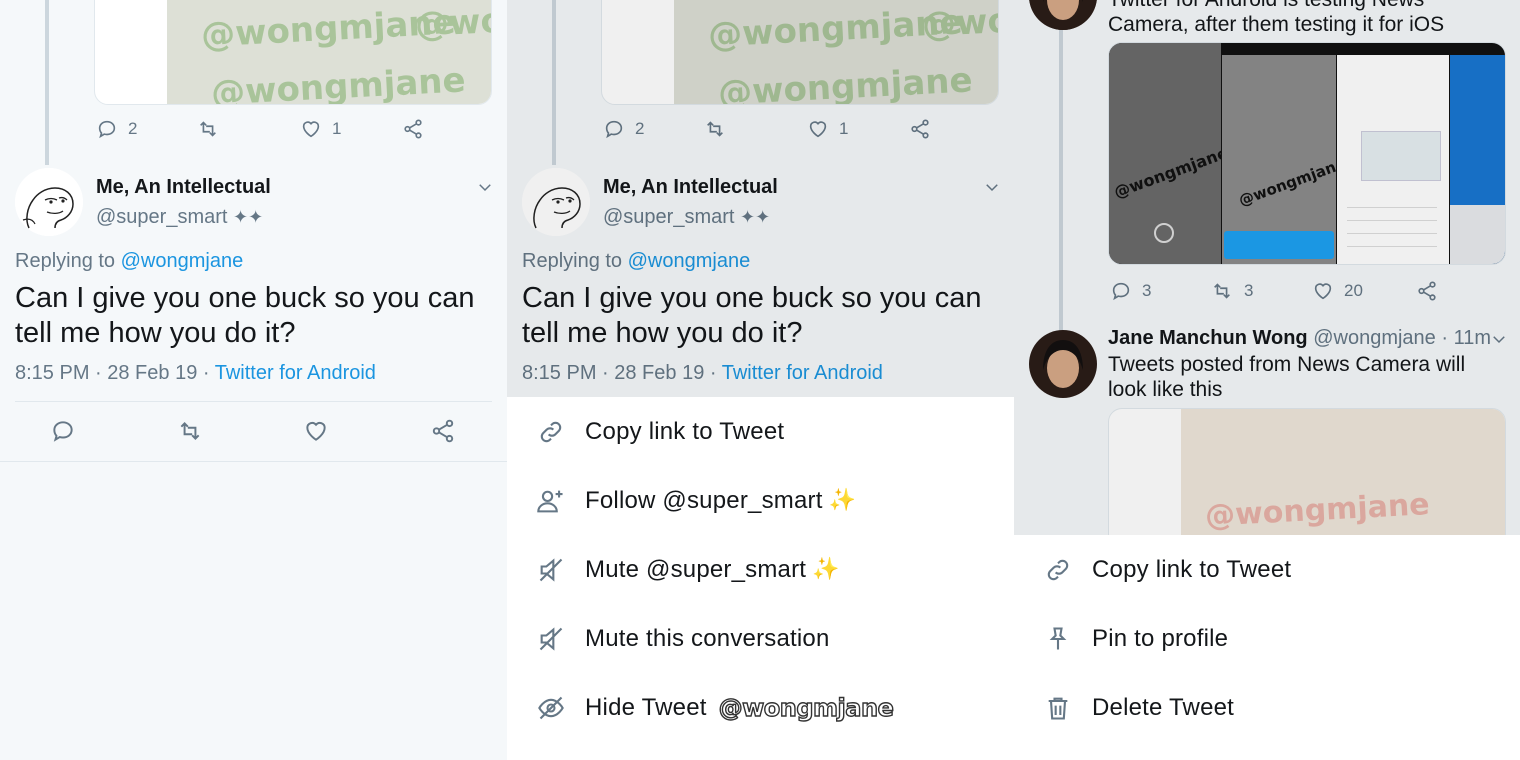 The height and width of the screenshot is (760, 1520). What do you see at coordinates (133, 128) in the screenshot?
I see `reply-count: 2` at bounding box center [133, 128].